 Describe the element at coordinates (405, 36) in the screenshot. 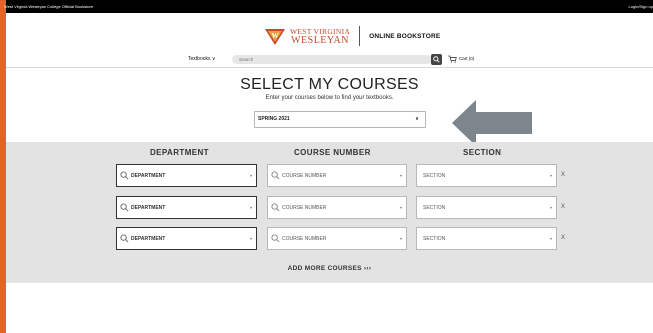

I see `store-label: ONLINE BOOKSTORE` at that location.